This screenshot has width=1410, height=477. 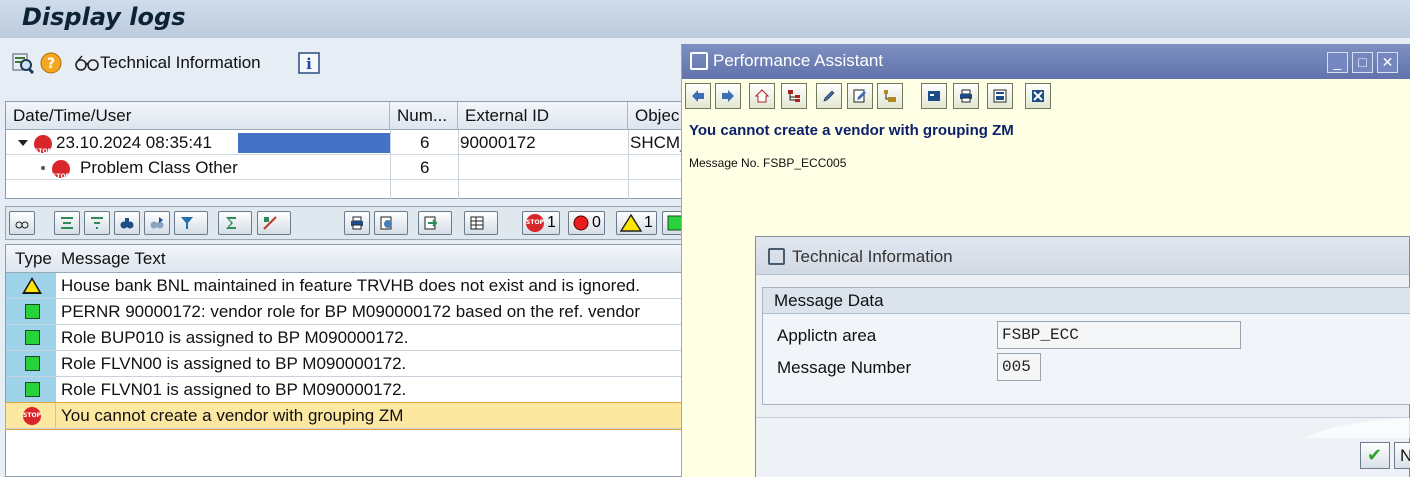 What do you see at coordinates (829, 96) in the screenshot?
I see `edit-button` at bounding box center [829, 96].